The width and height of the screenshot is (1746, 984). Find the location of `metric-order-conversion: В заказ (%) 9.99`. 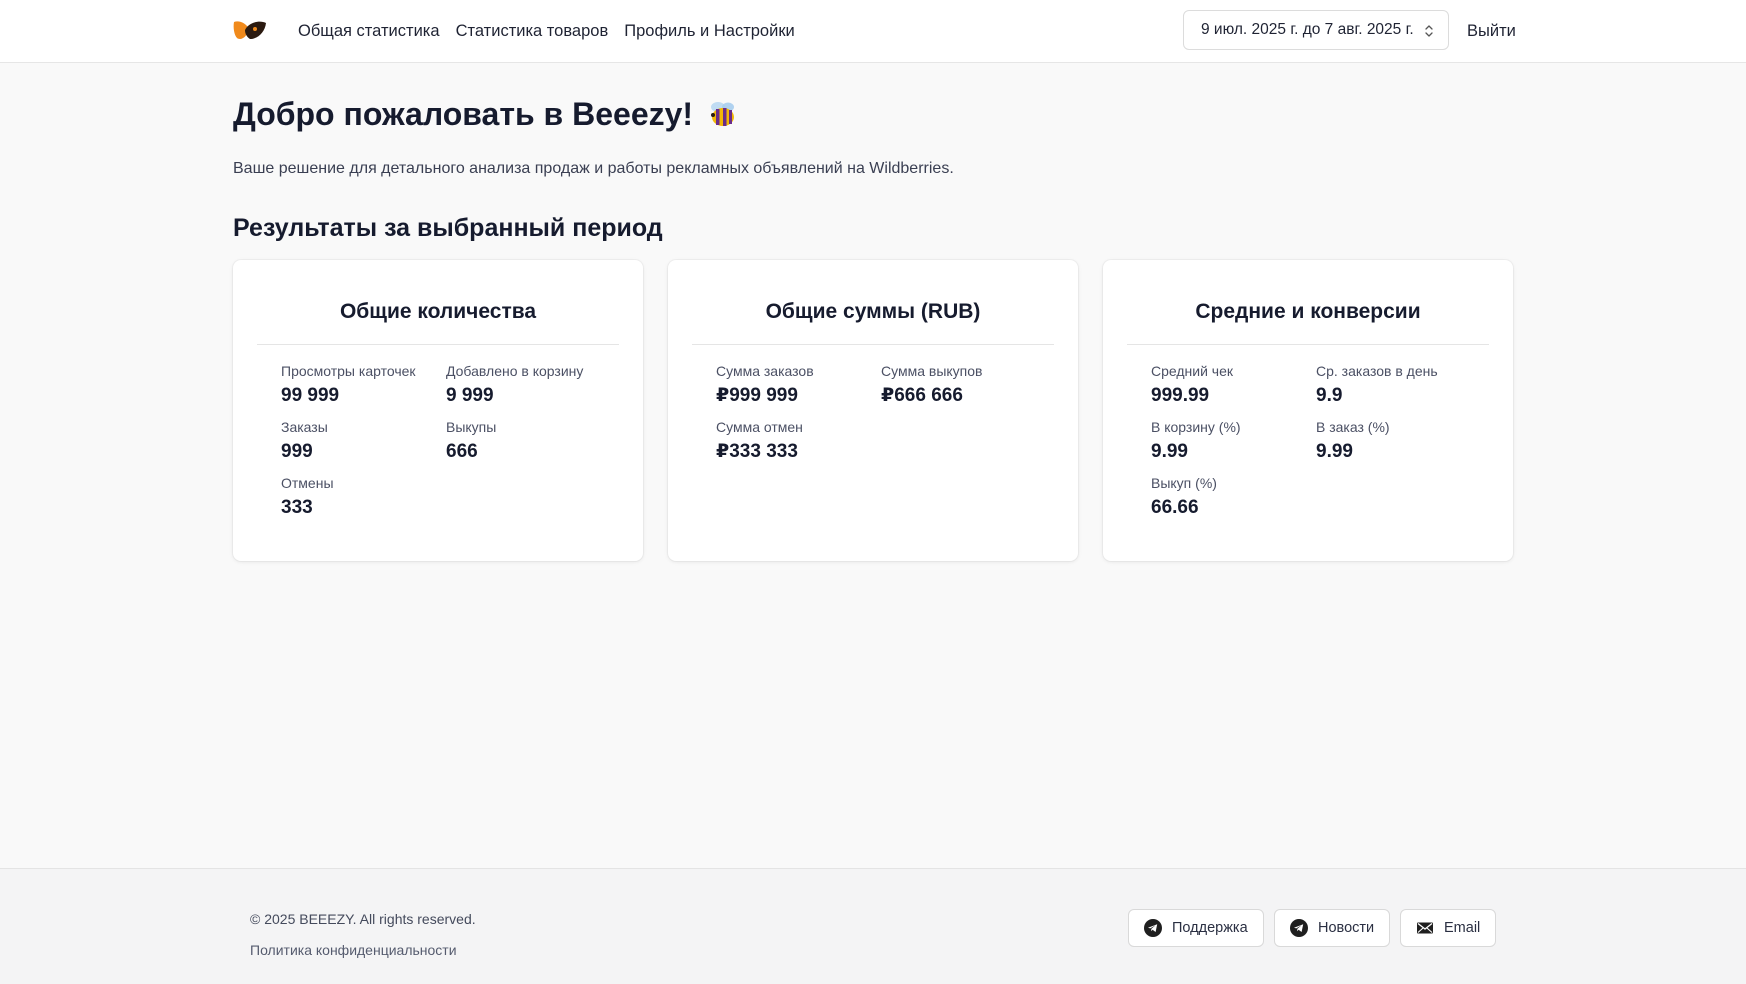

metric-order-conversion: В заказ (%) 9.99 is located at coordinates (1396, 441).